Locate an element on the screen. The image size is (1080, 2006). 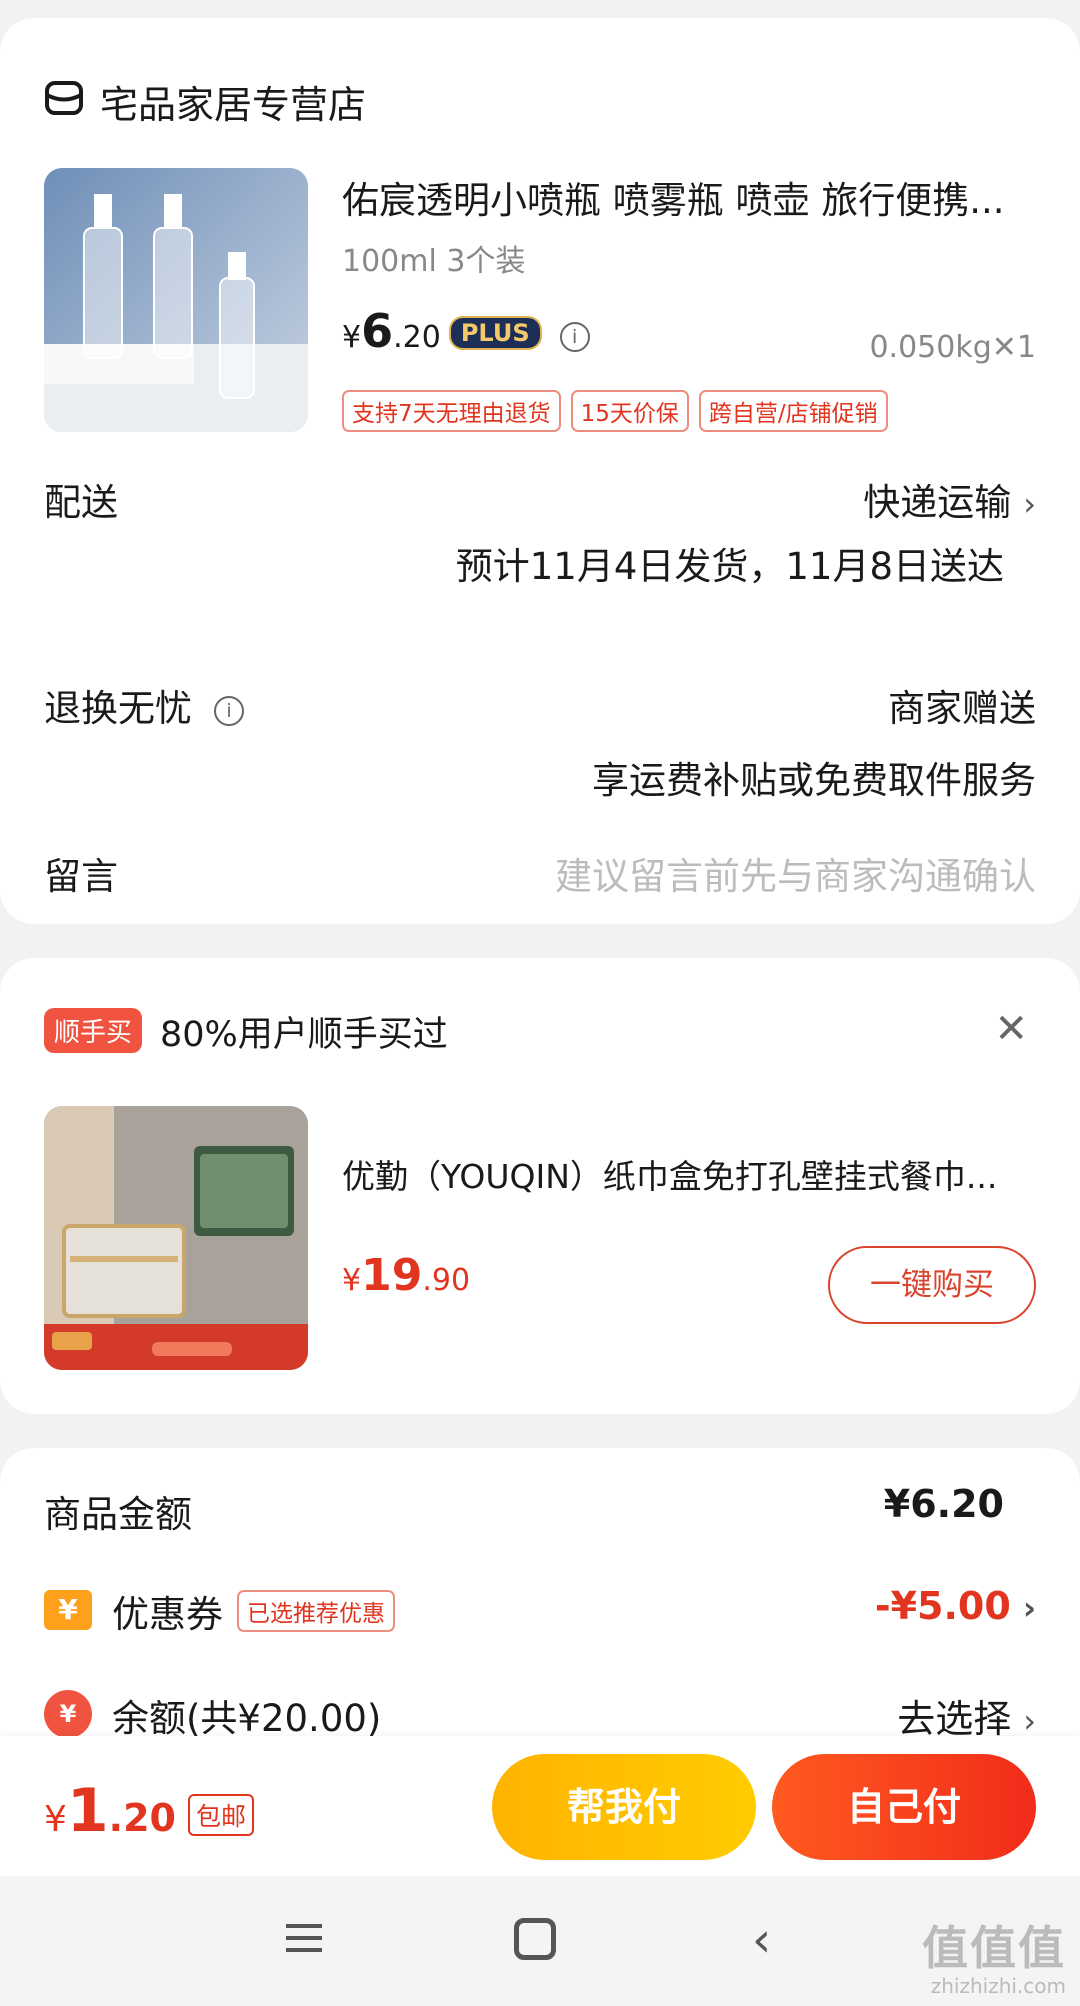
returns-label: 退换无忧 is located at coordinates (118, 708).